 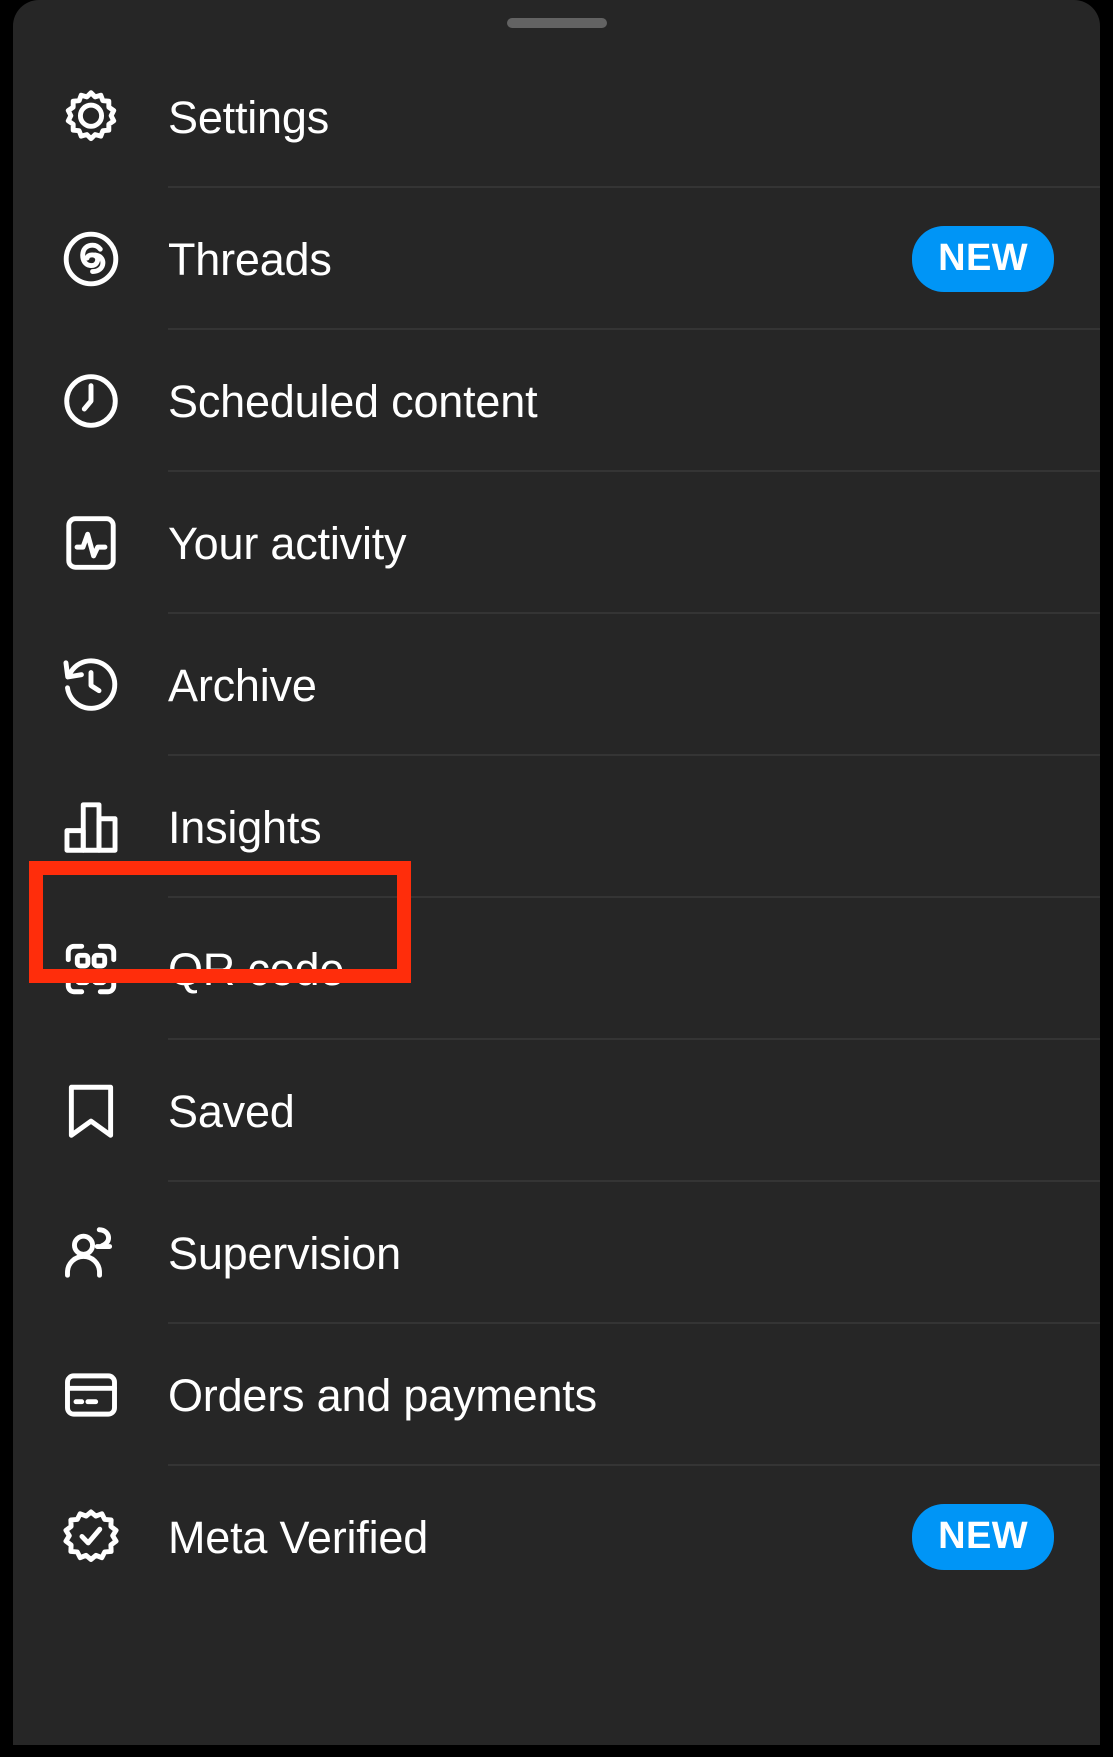 What do you see at coordinates (91, 117) in the screenshot?
I see `gear-icon` at bounding box center [91, 117].